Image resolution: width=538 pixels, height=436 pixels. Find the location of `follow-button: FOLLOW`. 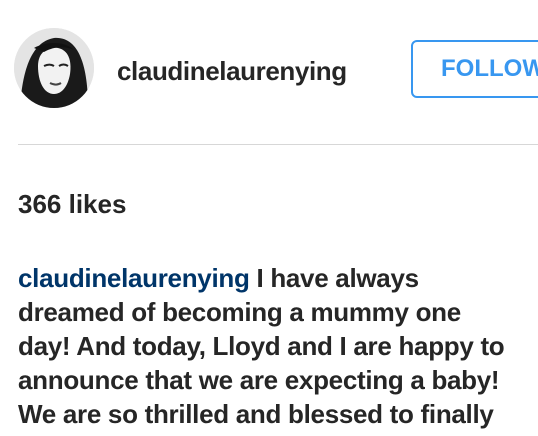

follow-button: FOLLOW is located at coordinates (474, 69).